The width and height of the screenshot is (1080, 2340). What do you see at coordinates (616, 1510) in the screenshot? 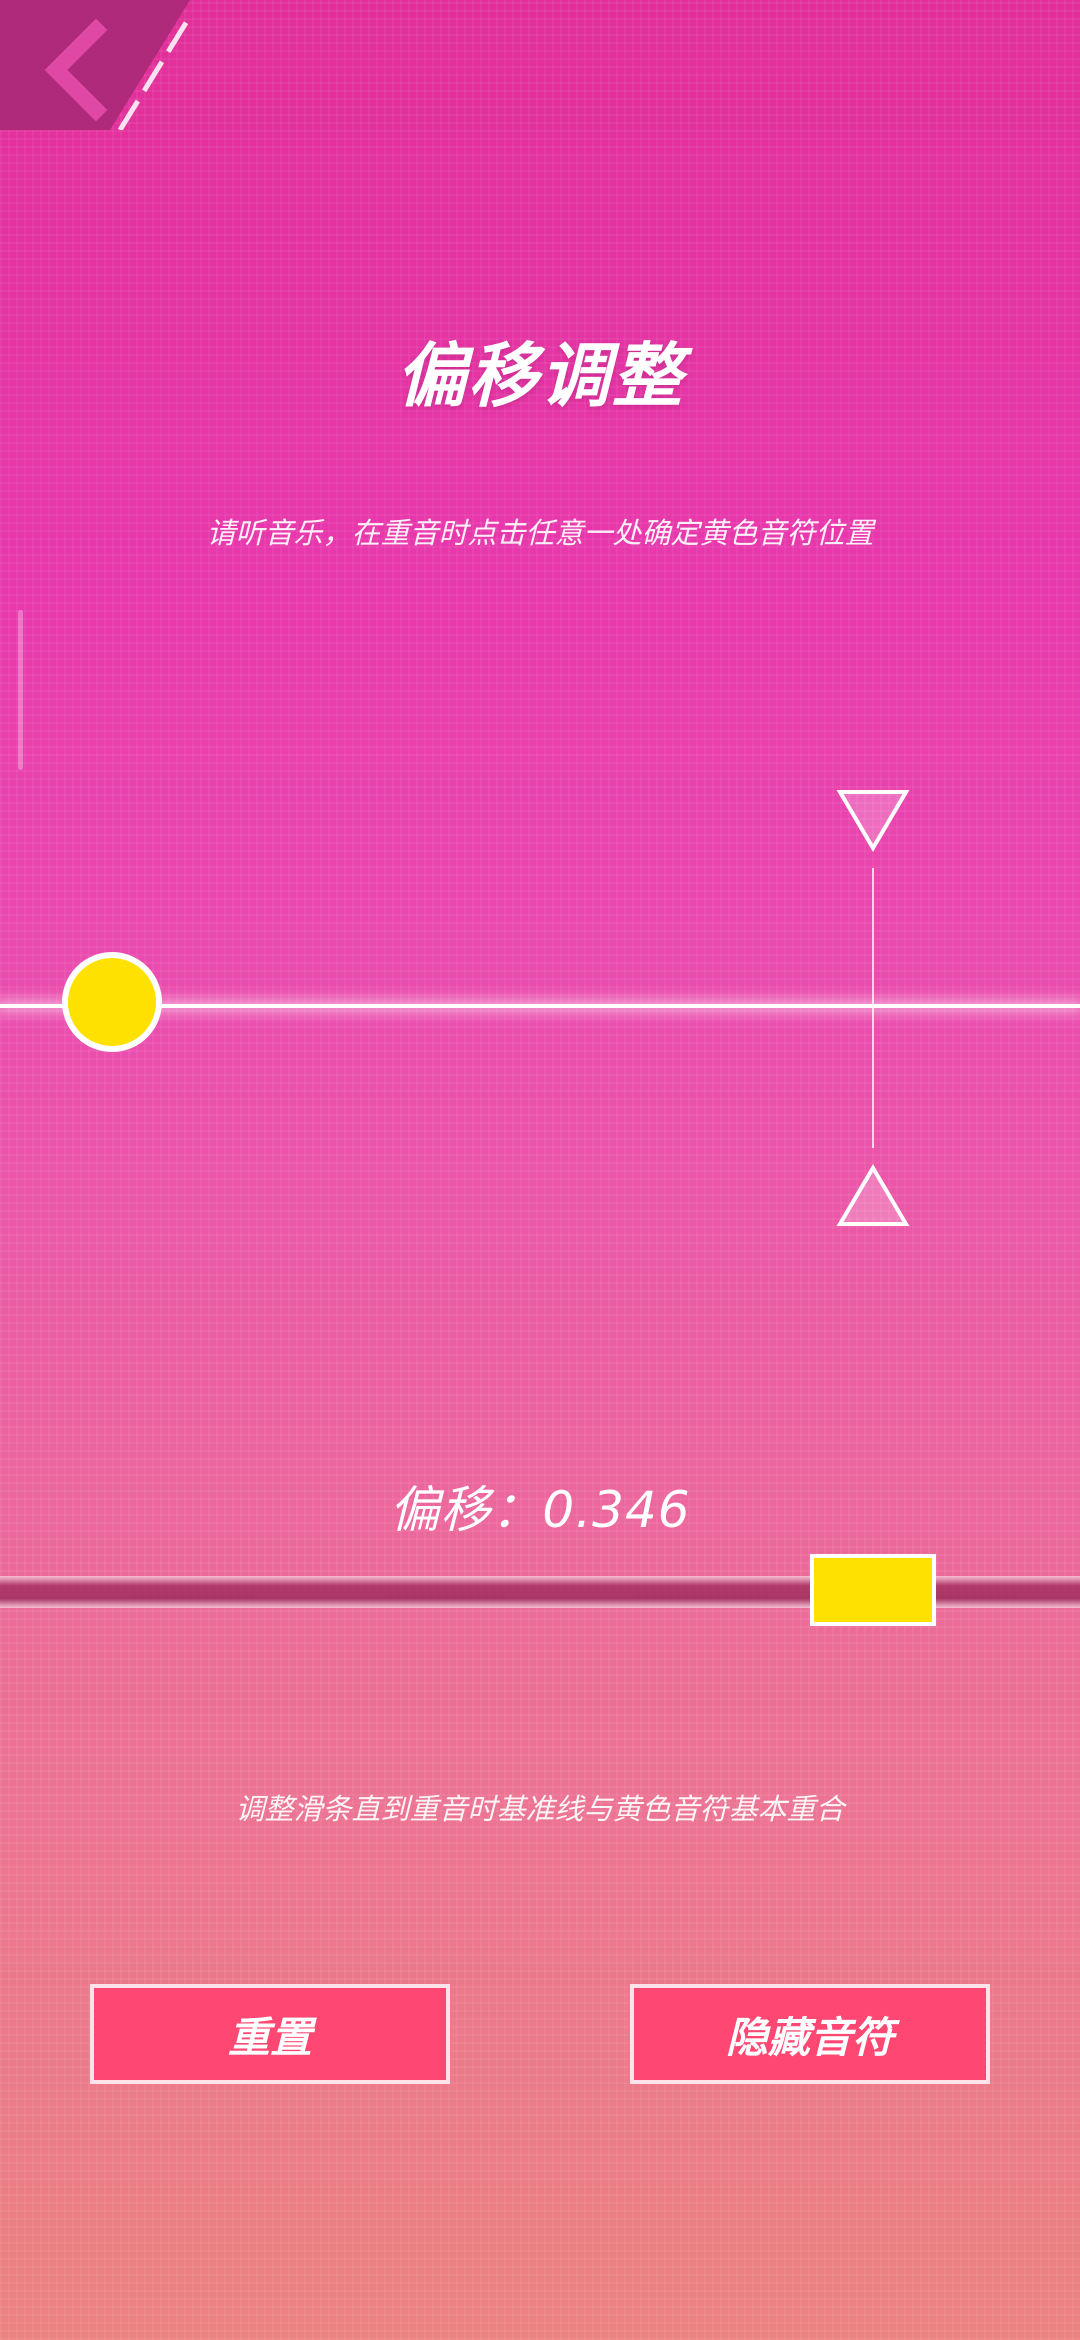
I see `offset-value: 0.346` at bounding box center [616, 1510].